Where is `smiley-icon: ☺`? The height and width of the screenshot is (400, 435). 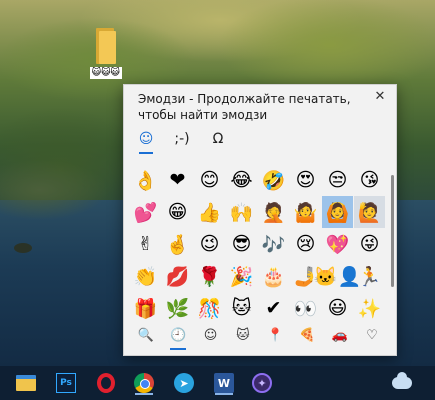 smiley-icon: ☺ is located at coordinates (211, 337).